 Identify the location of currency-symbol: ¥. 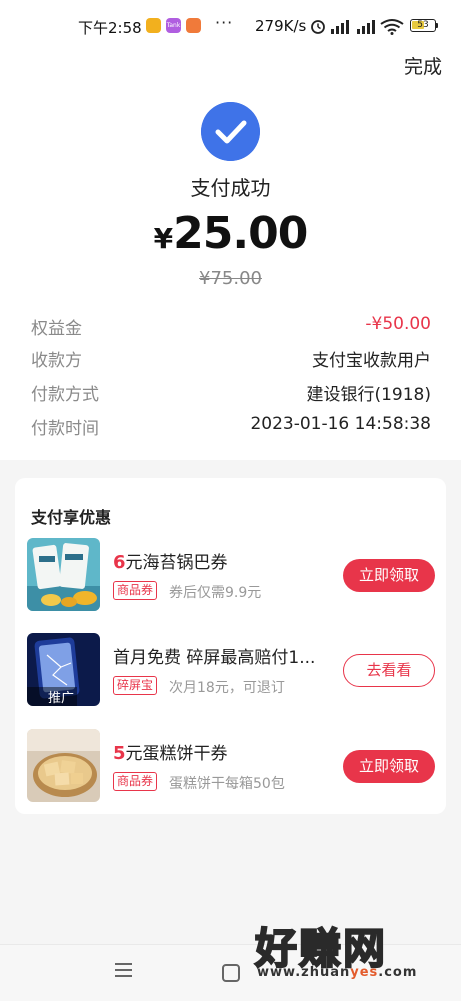
(163, 238).